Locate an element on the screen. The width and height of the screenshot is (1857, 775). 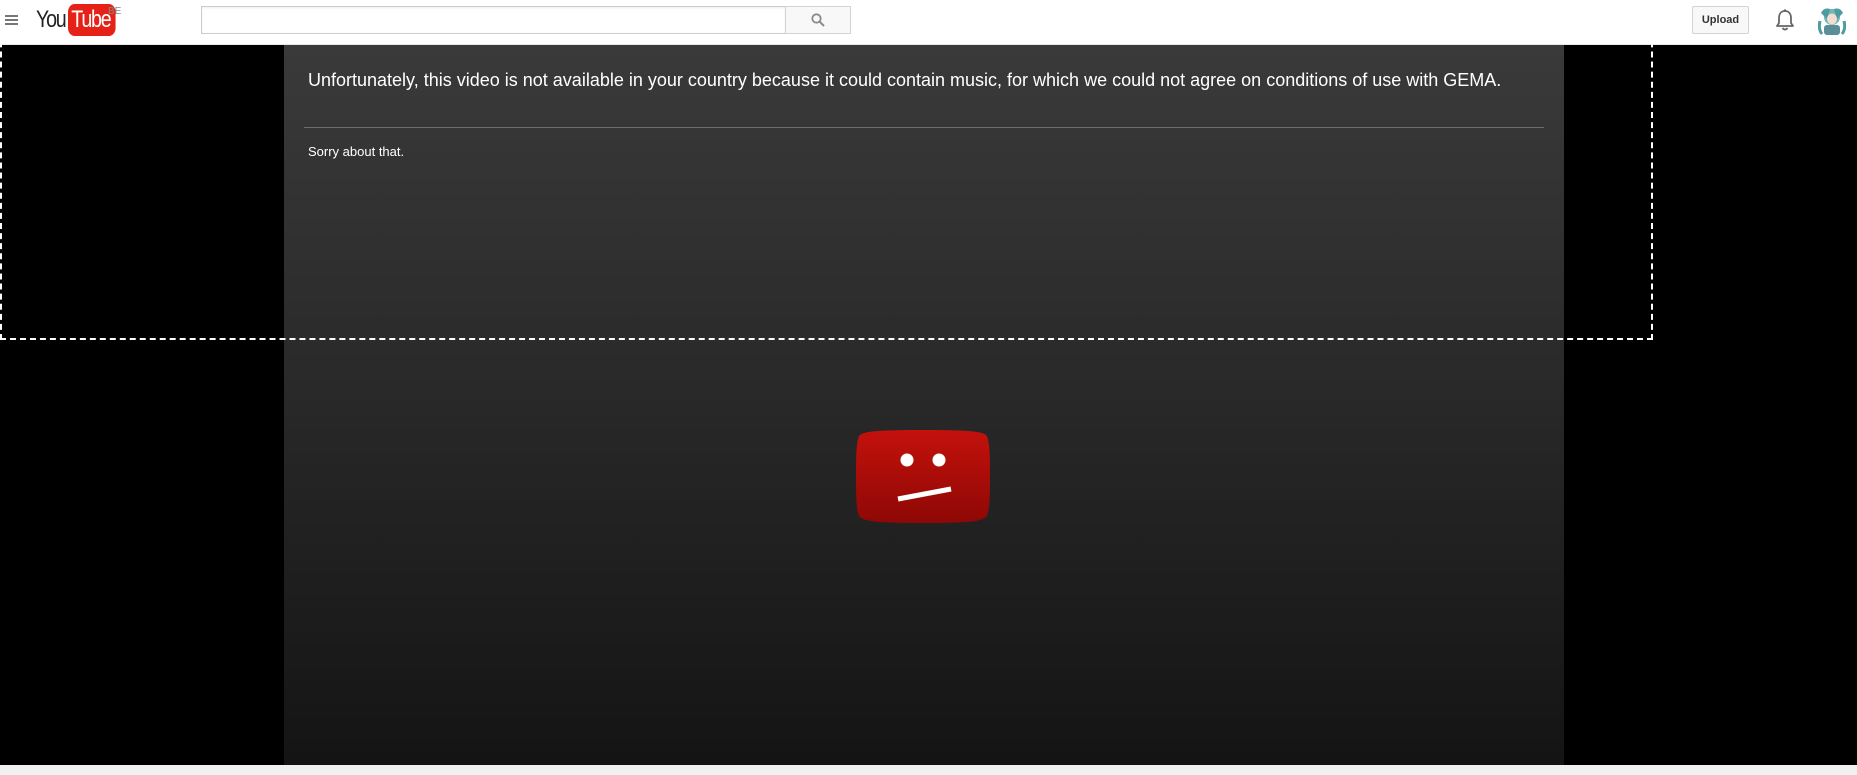
search-button is located at coordinates (818, 20).